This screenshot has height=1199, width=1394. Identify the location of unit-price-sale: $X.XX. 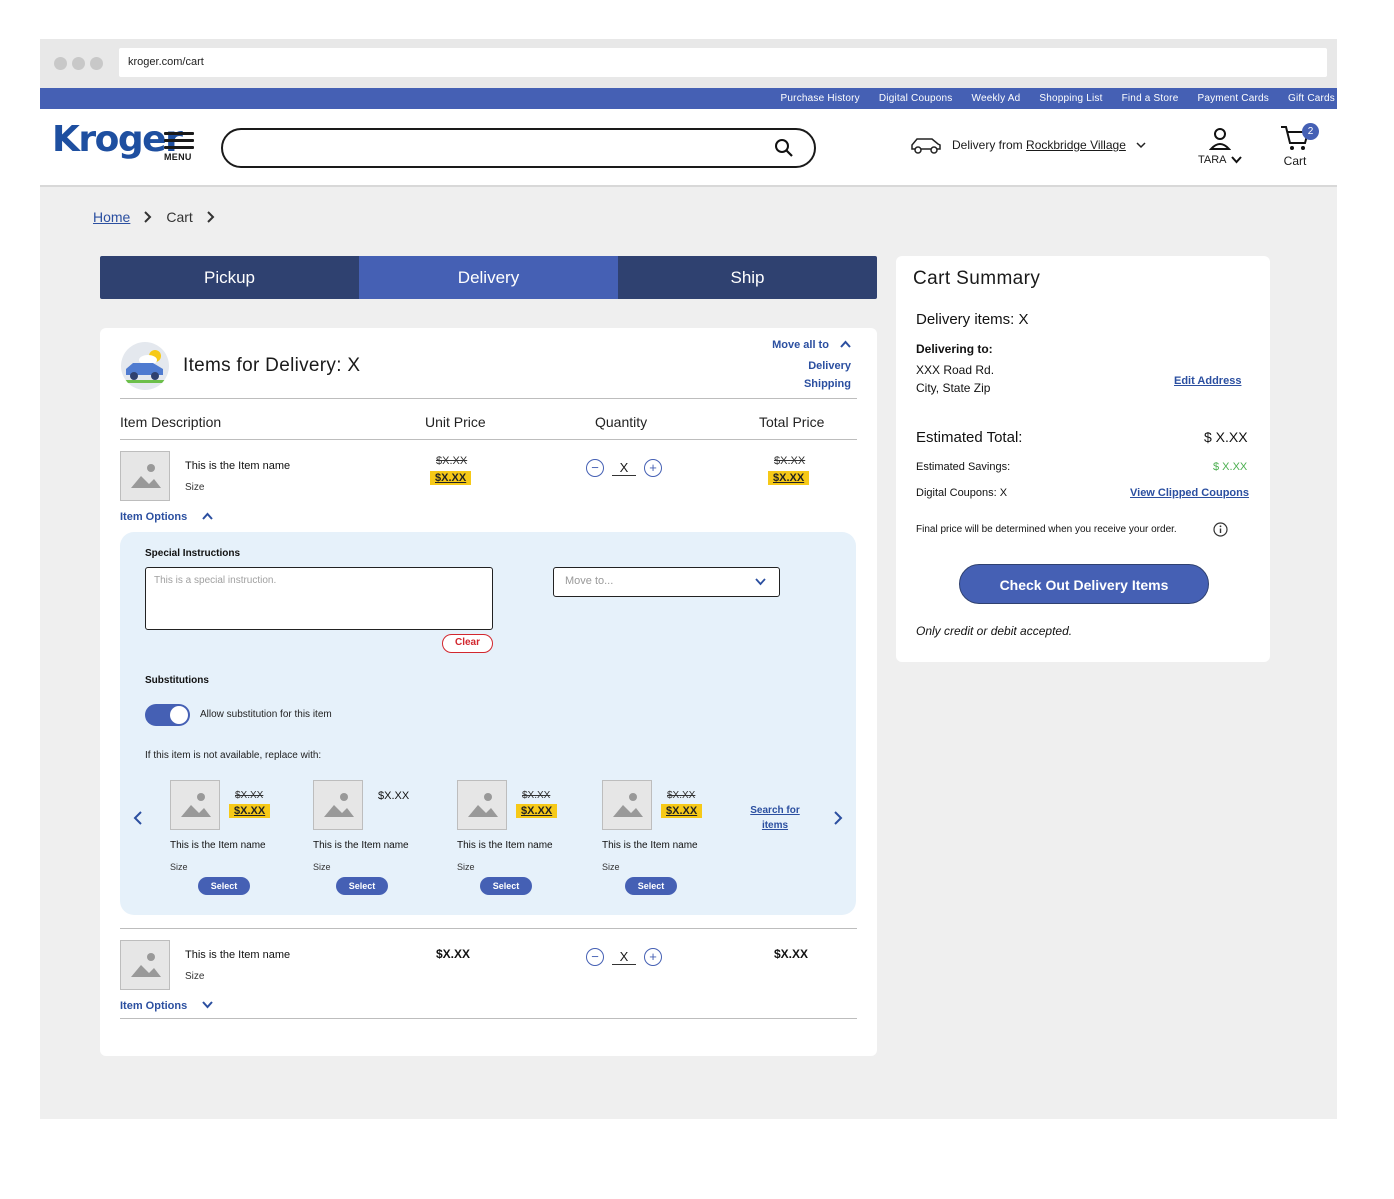
(451, 478).